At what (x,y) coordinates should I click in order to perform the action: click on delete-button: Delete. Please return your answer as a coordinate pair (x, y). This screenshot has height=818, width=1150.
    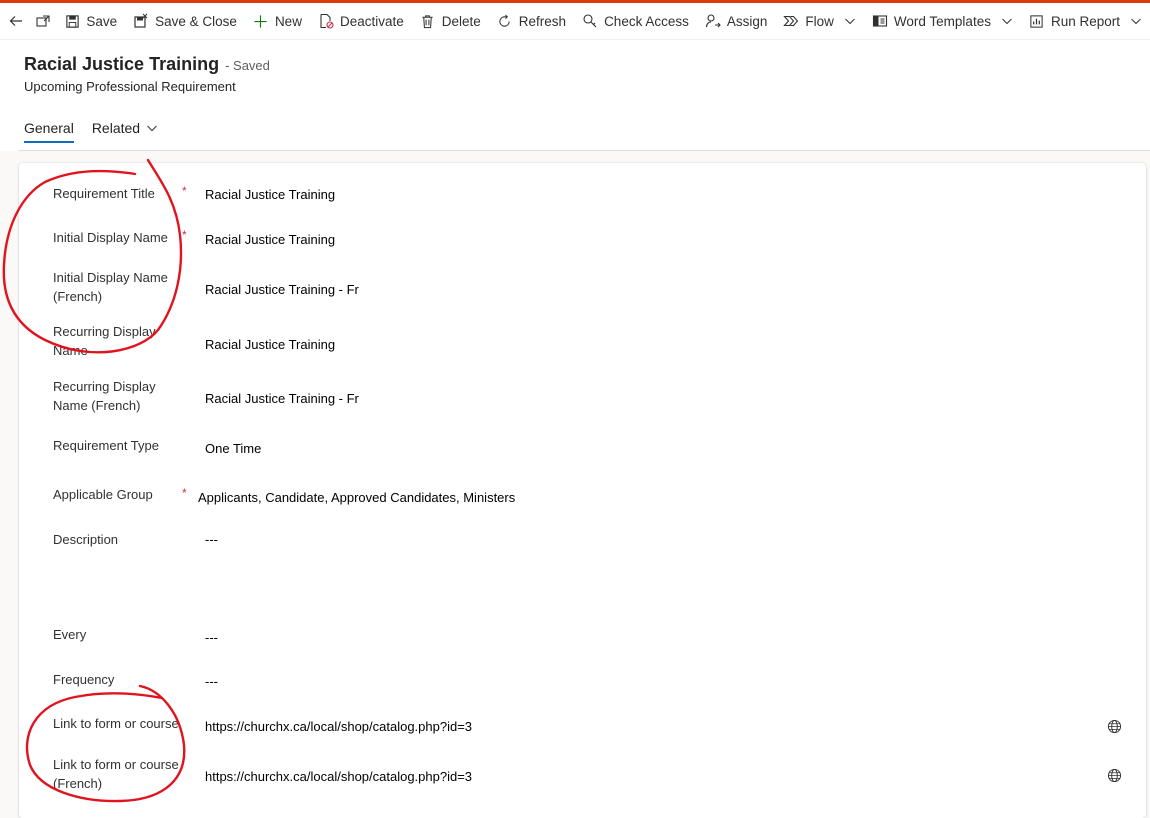
    Looking at the image, I should click on (450, 21).